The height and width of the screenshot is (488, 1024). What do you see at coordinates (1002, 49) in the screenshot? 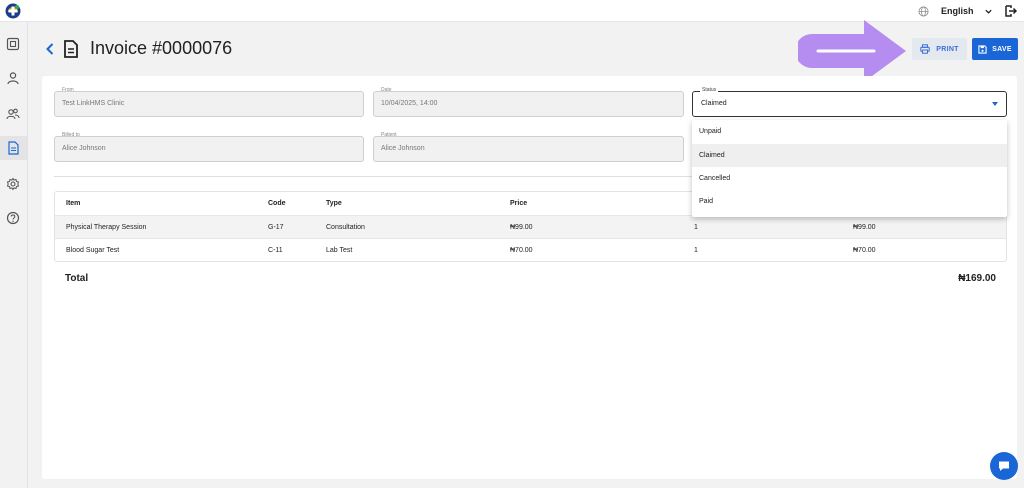
I see `save-label: SAVE` at bounding box center [1002, 49].